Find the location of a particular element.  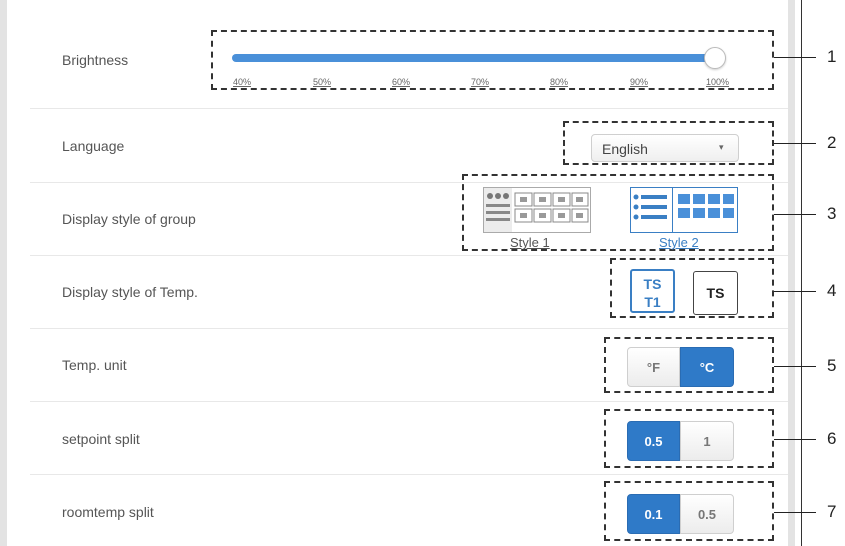

divider-line is located at coordinates (801, 273).